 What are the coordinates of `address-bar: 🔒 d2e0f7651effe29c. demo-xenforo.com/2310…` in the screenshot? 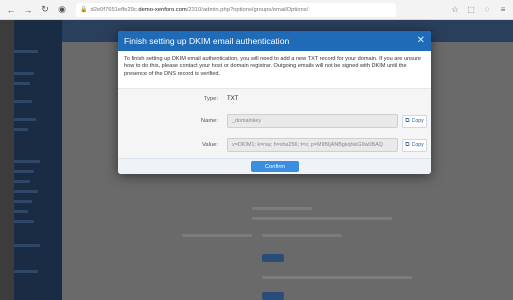 It's located at (236, 9).